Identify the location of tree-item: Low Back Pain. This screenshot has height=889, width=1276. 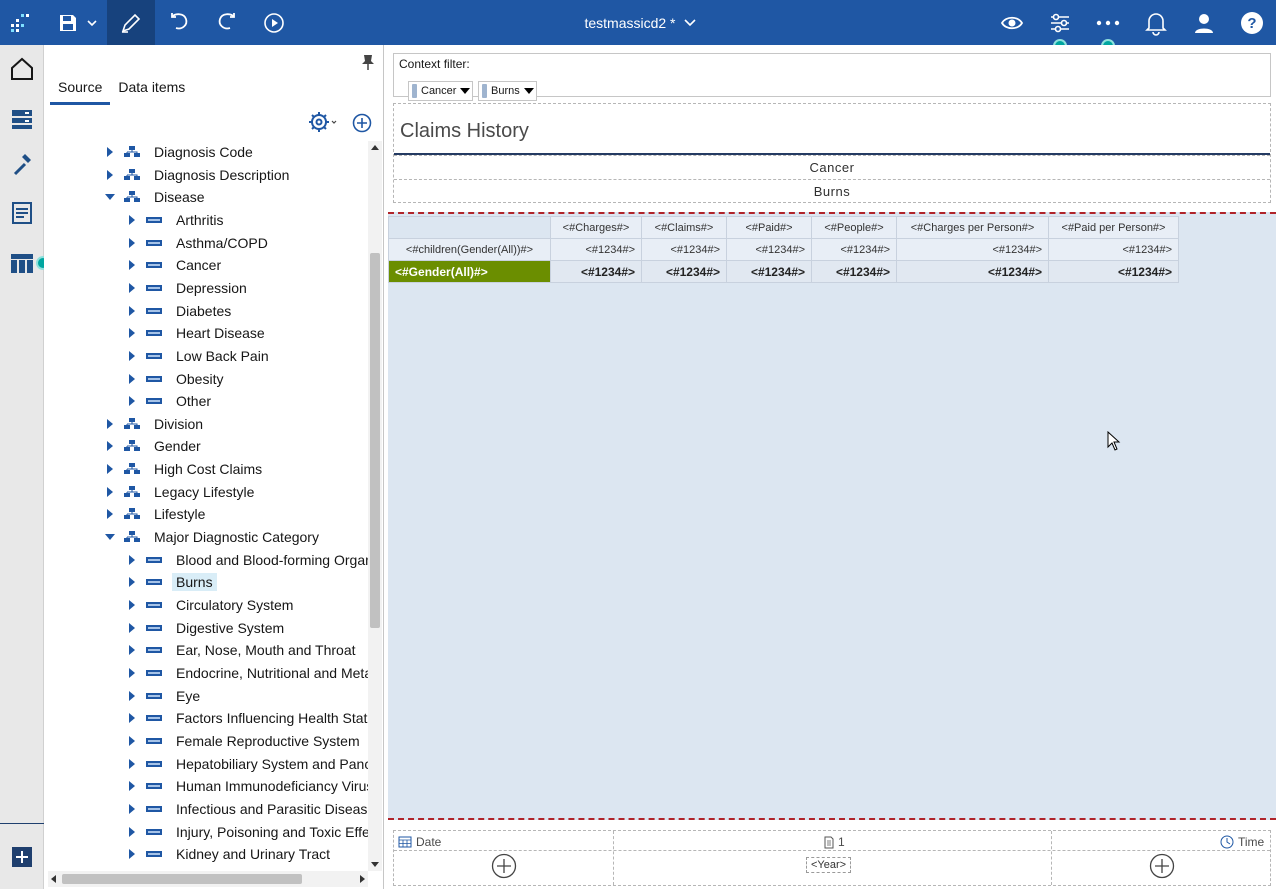
(199, 356).